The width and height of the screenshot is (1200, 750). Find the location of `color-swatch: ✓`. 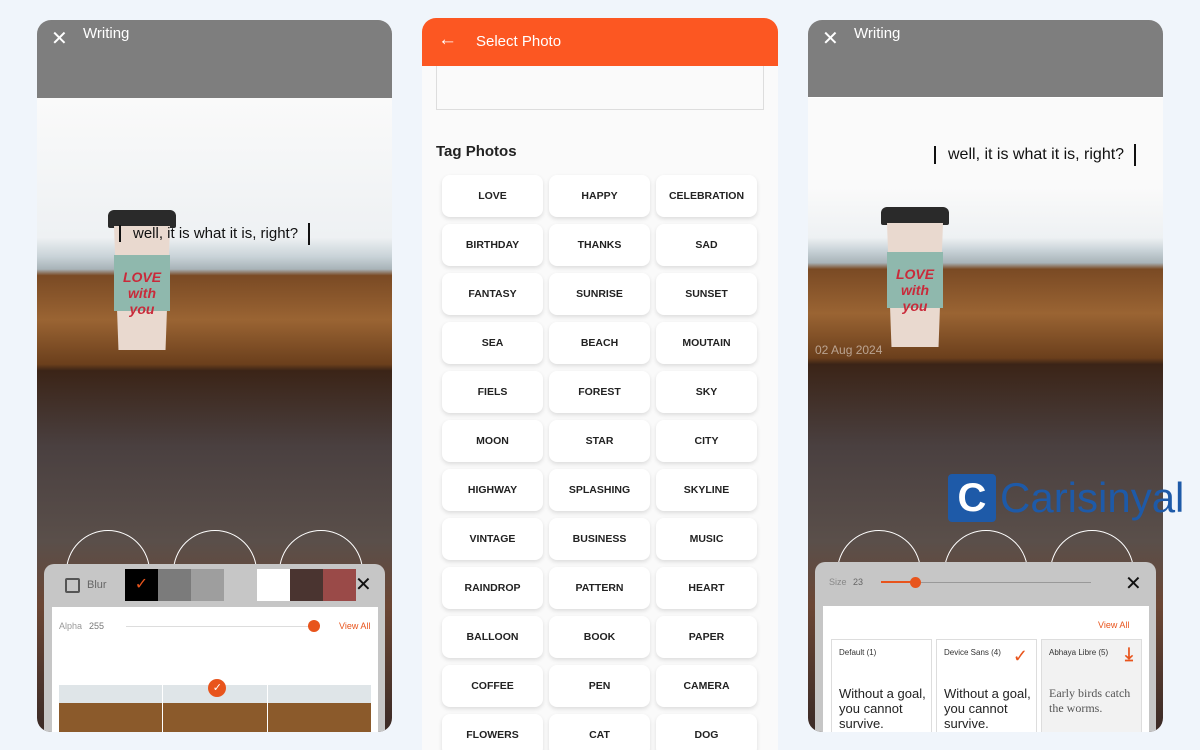

color-swatch: ✓ is located at coordinates (141, 585).